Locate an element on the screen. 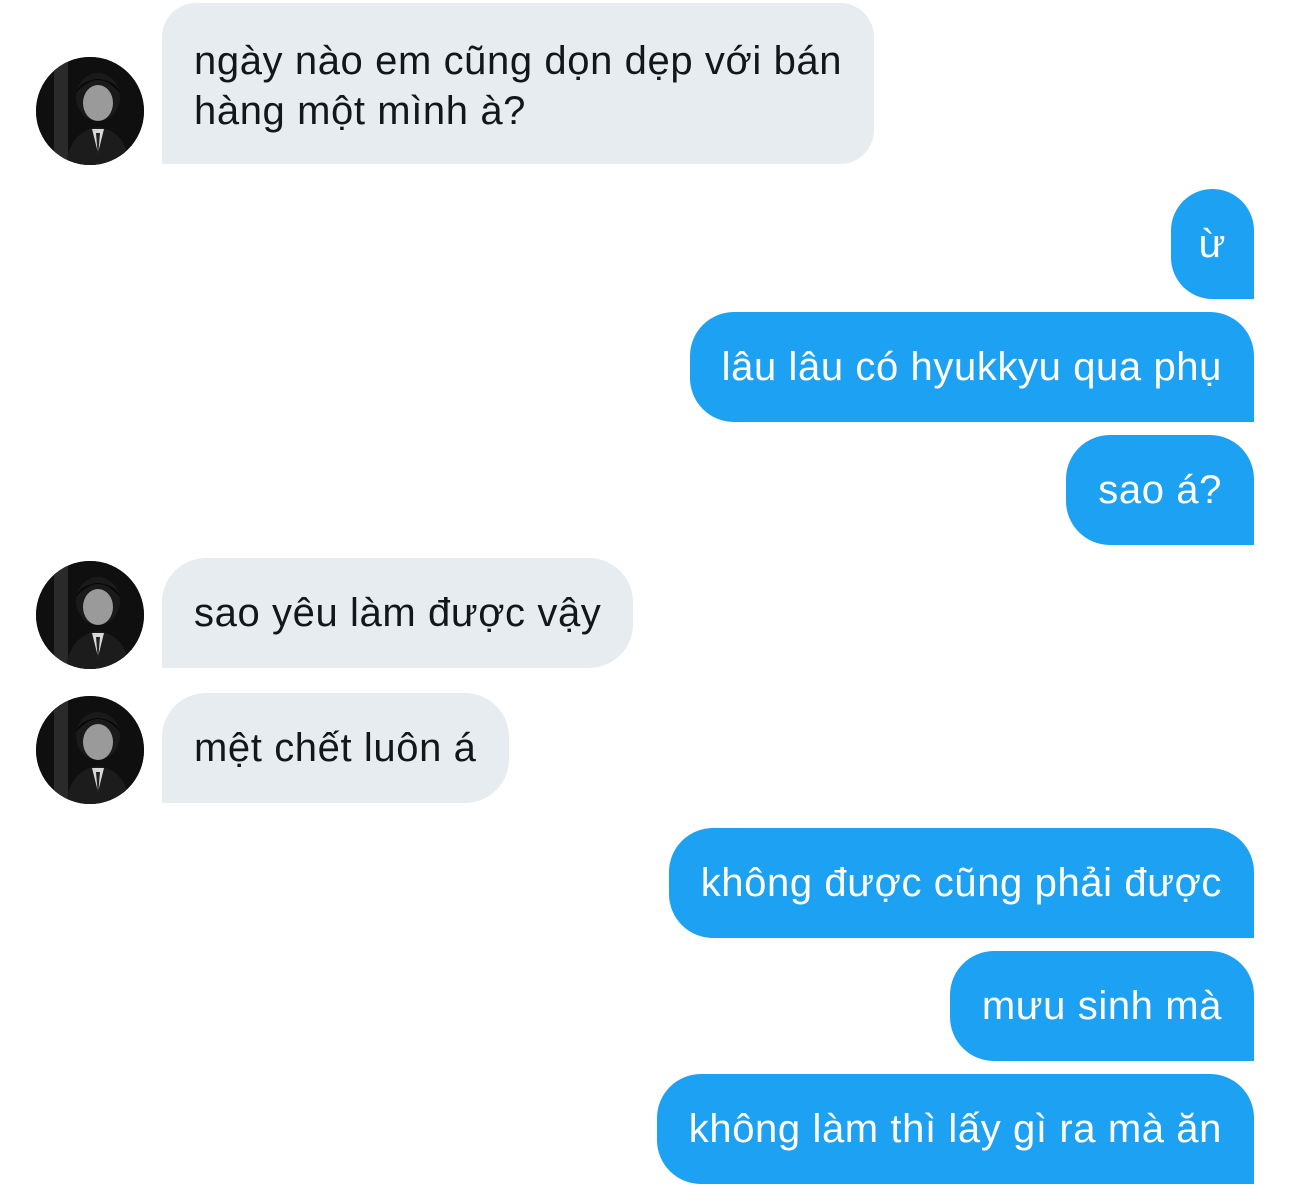 This screenshot has width=1290, height=1196. message-text: ừ is located at coordinates (1212, 244).